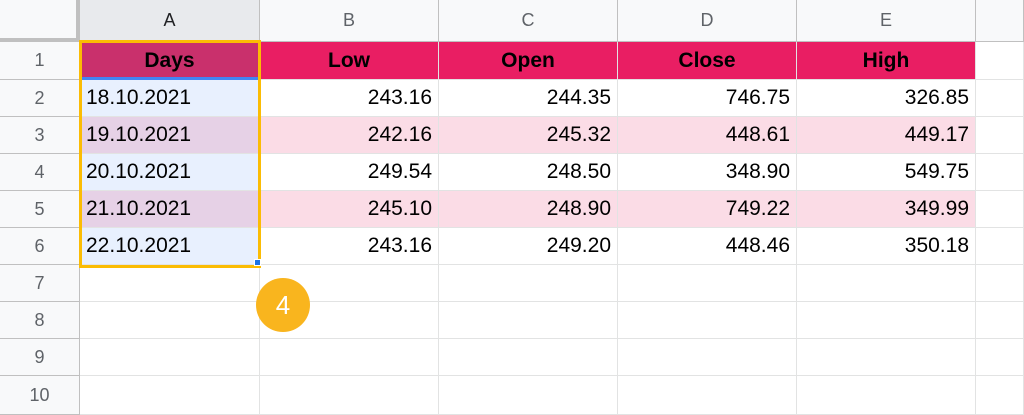  Describe the element at coordinates (40, 21) in the screenshot. I see `select-all-corner` at that location.